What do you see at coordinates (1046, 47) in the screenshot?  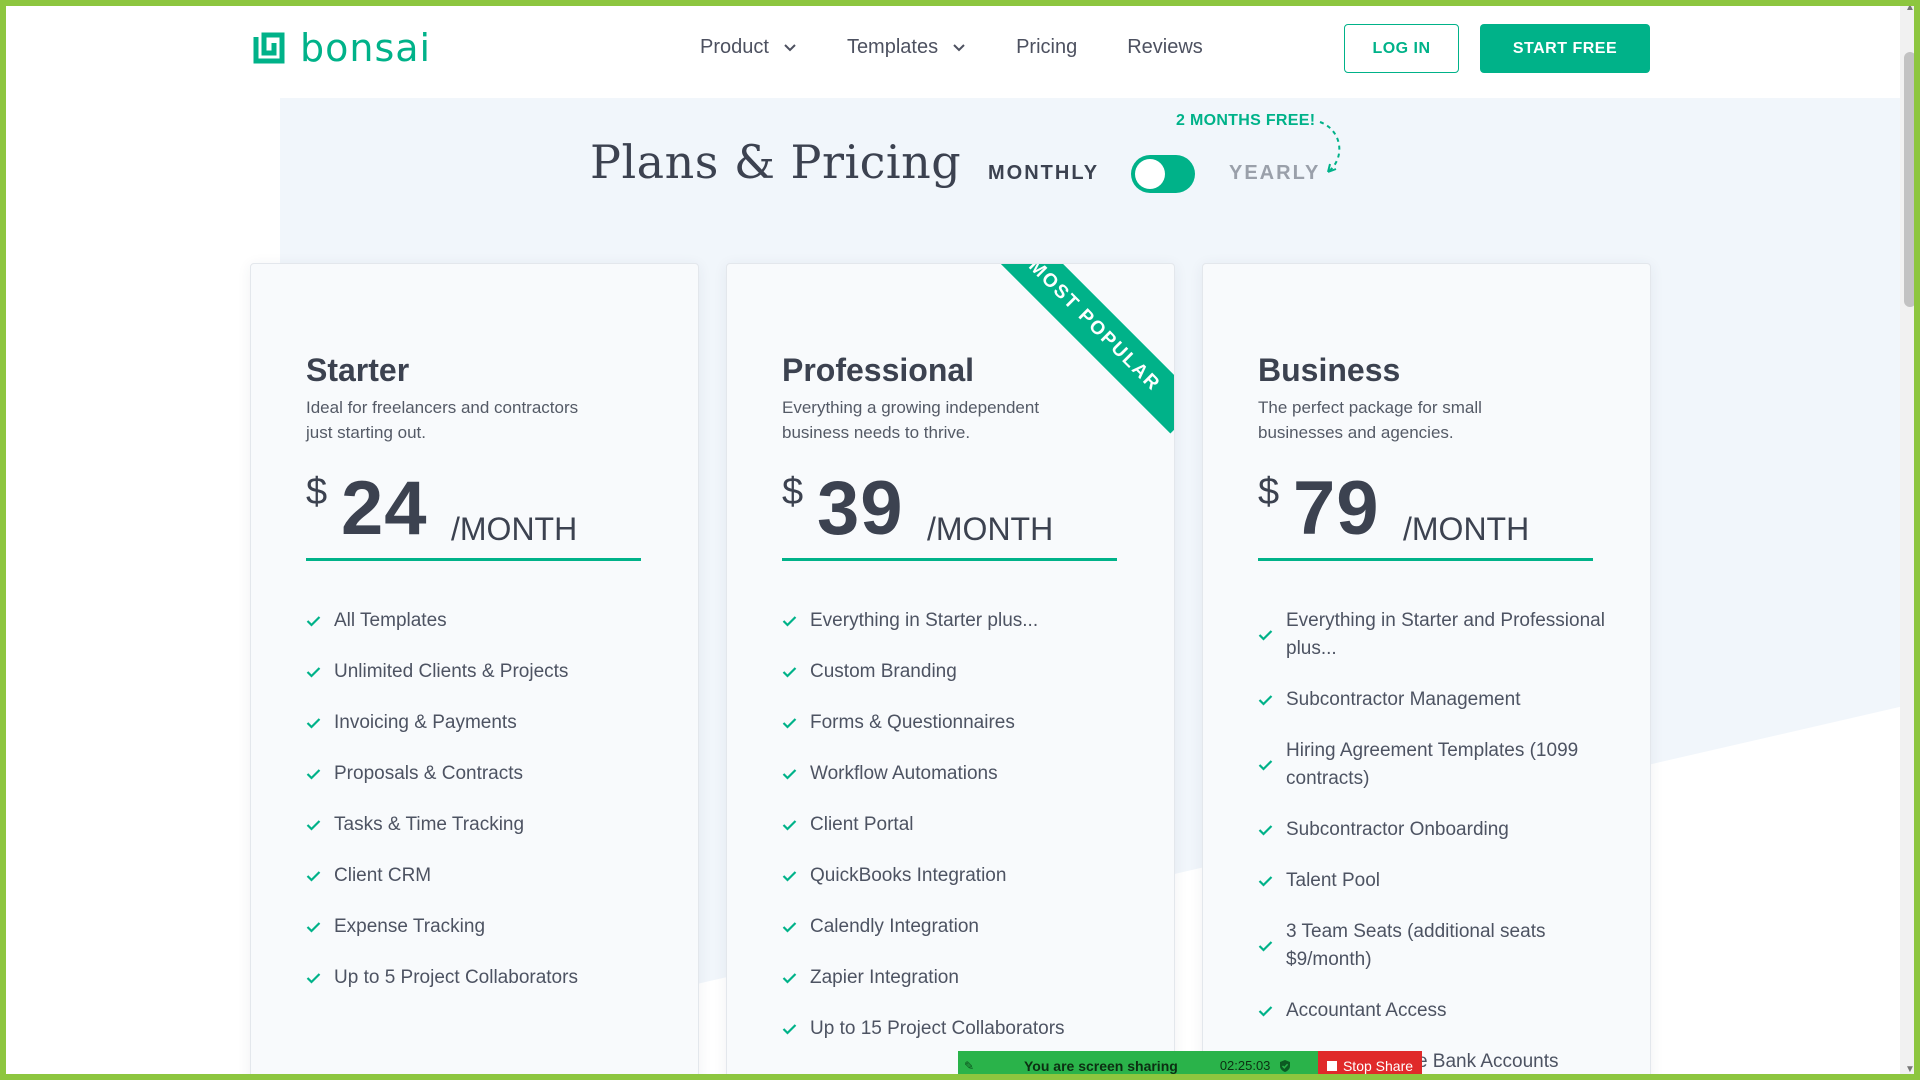 I see `nav-pricing: Pricing` at bounding box center [1046, 47].